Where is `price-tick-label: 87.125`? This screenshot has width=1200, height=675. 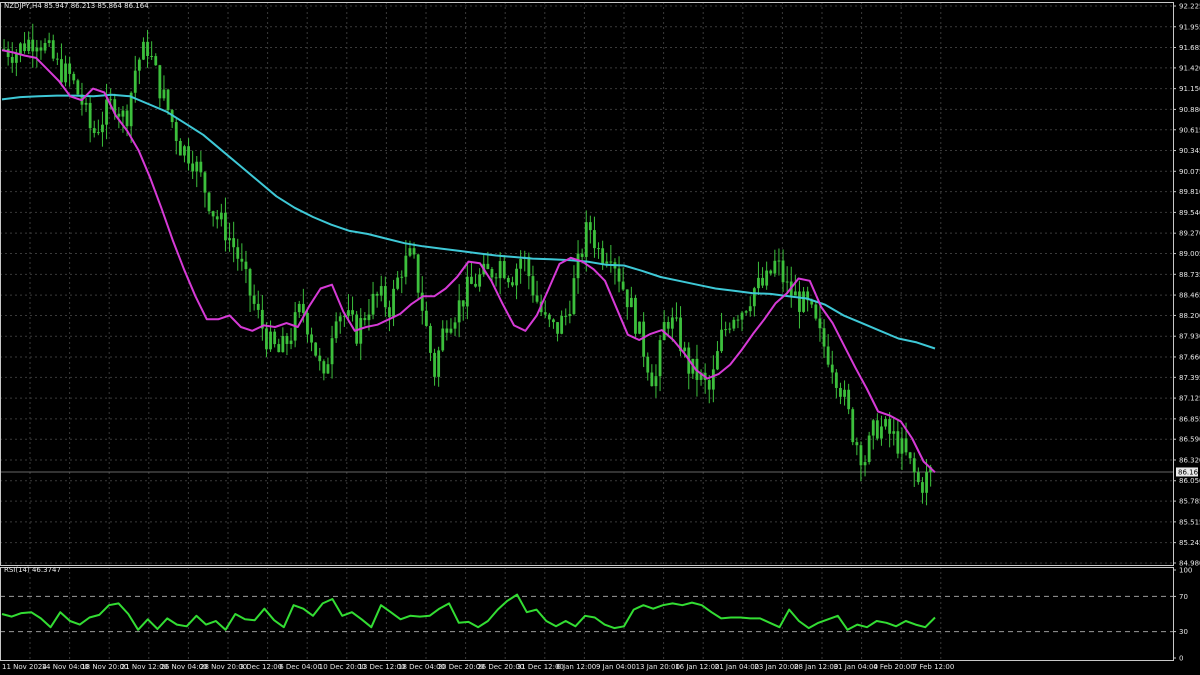
price-tick-label: 87.125 is located at coordinates (1189, 399).